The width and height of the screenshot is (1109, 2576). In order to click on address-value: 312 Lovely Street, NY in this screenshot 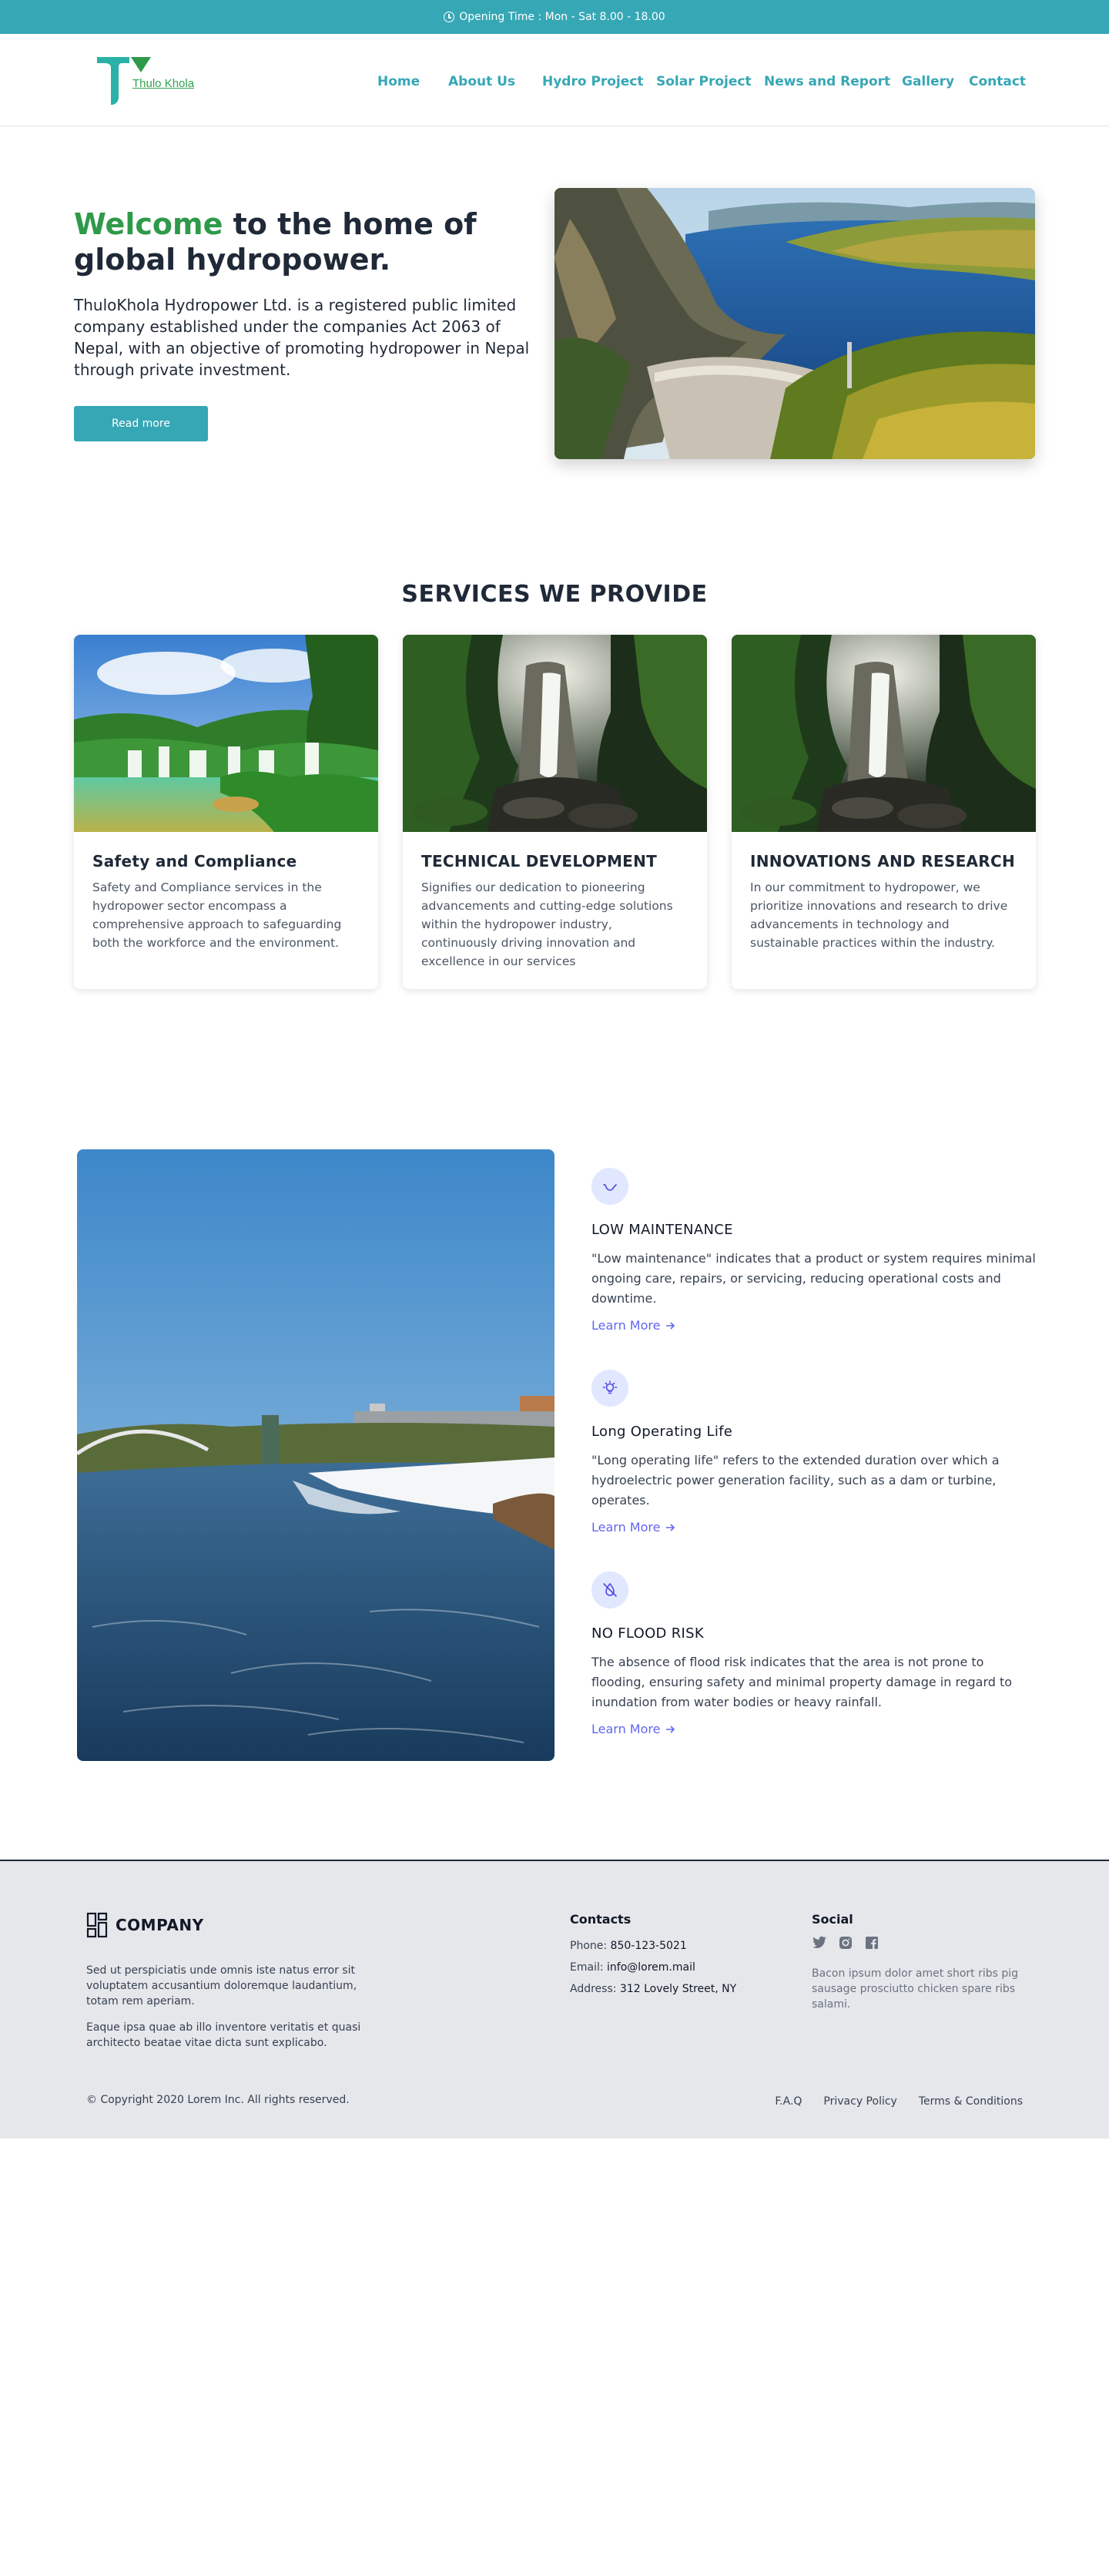, I will do `click(678, 1989)`.